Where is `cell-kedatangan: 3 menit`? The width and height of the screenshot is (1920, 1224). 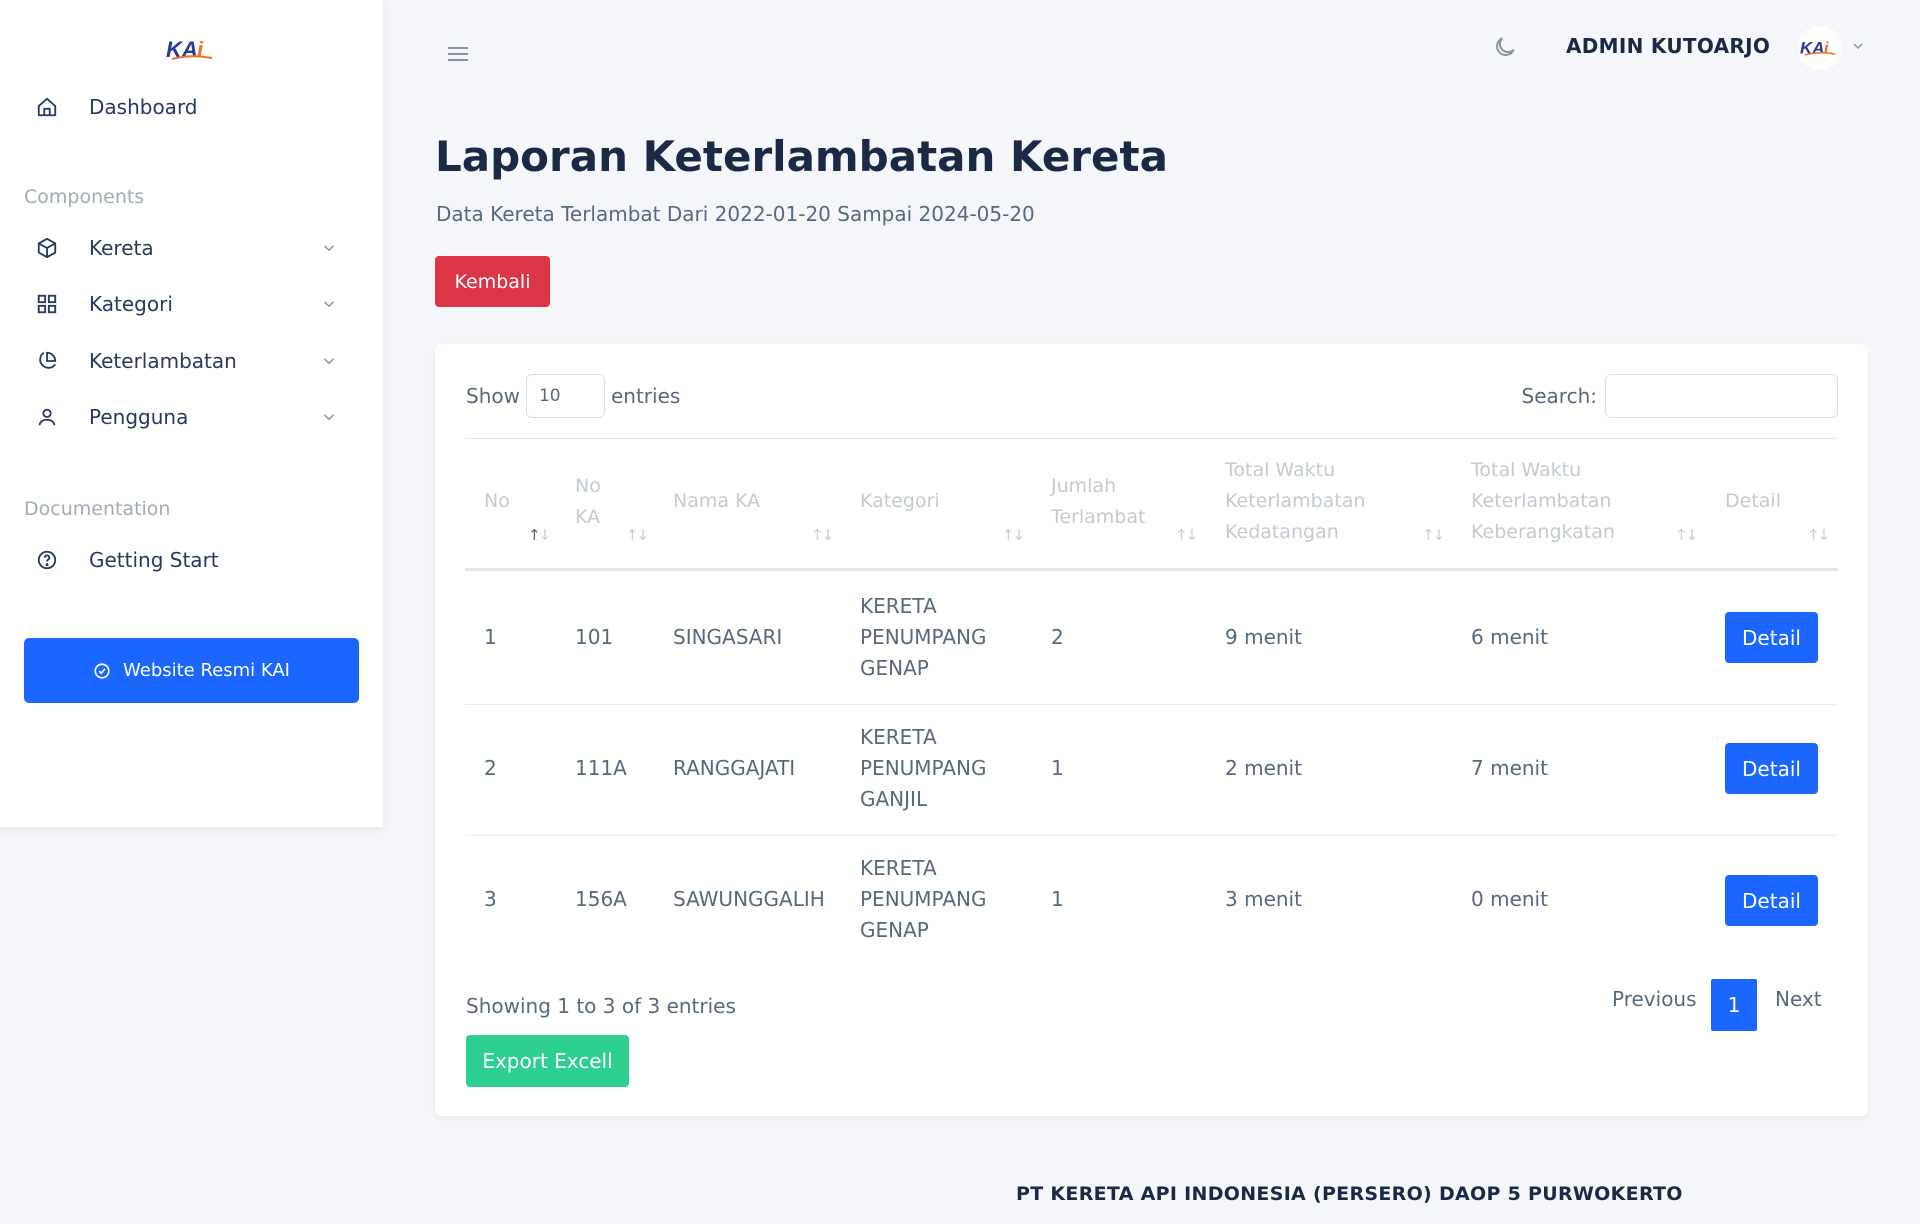 cell-kedatangan: 3 menit is located at coordinates (1263, 899).